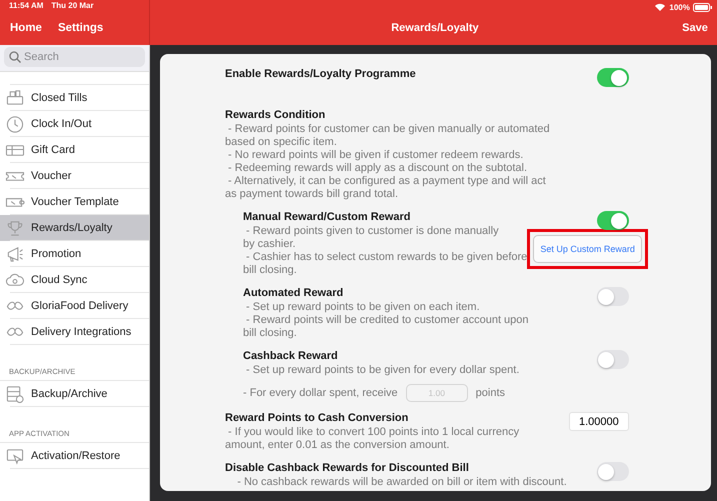 Image resolution: width=717 pixels, height=501 pixels. I want to click on sidebar-item: Voucher, so click(74, 176).